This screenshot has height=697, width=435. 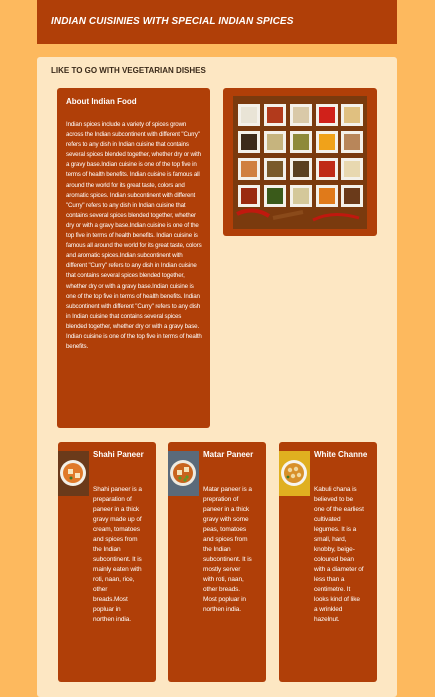 I want to click on section-subtitle: LIKE TO GO WITH VEGETARIAN DISHES, so click(x=128, y=70).